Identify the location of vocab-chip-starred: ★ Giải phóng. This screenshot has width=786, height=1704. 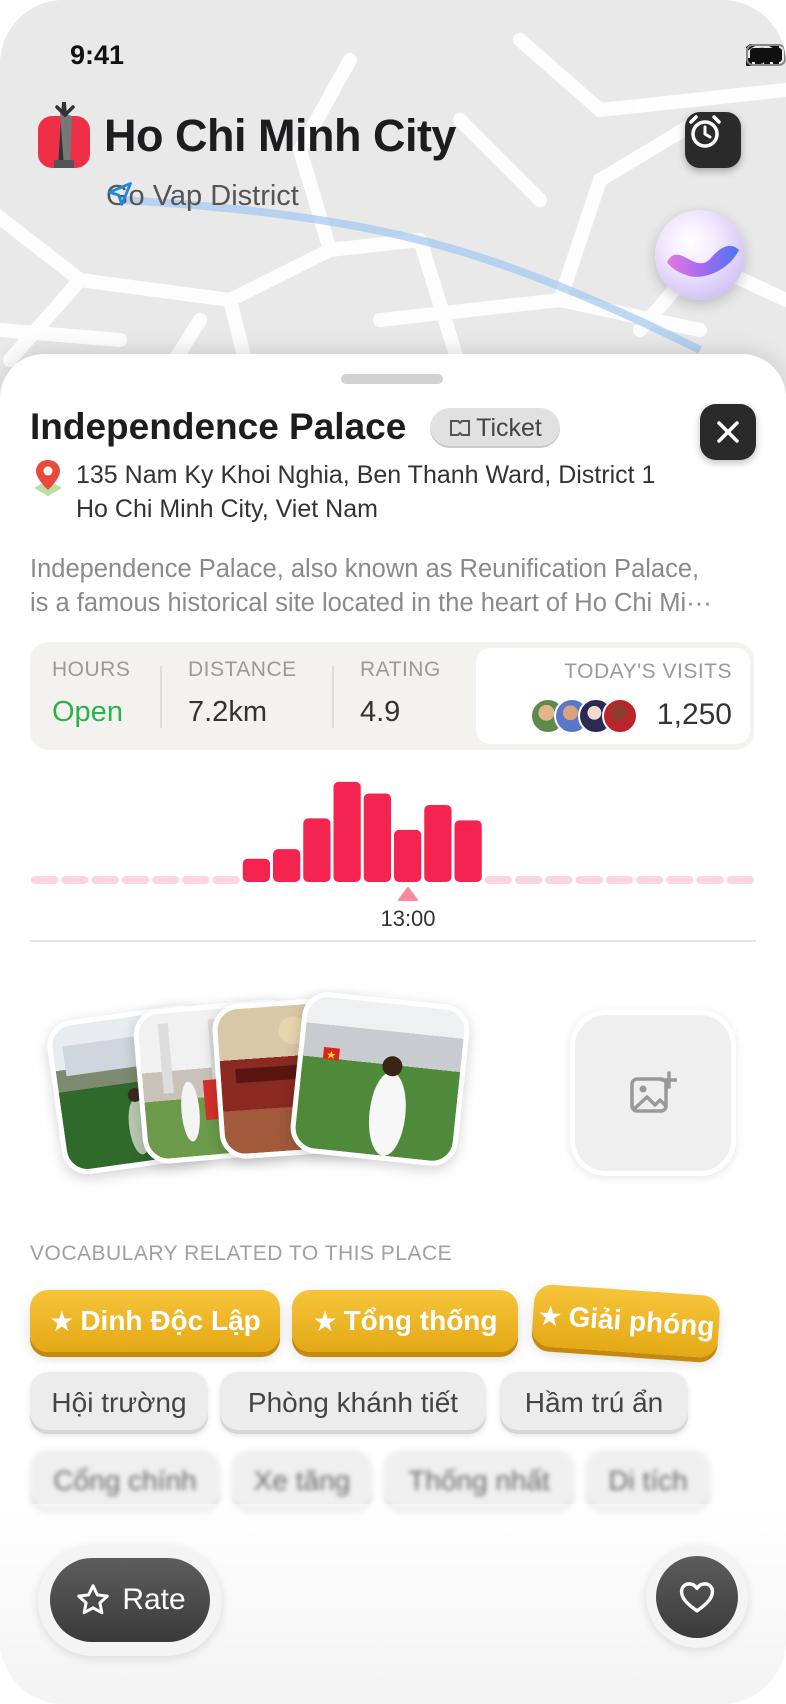
(626, 1321).